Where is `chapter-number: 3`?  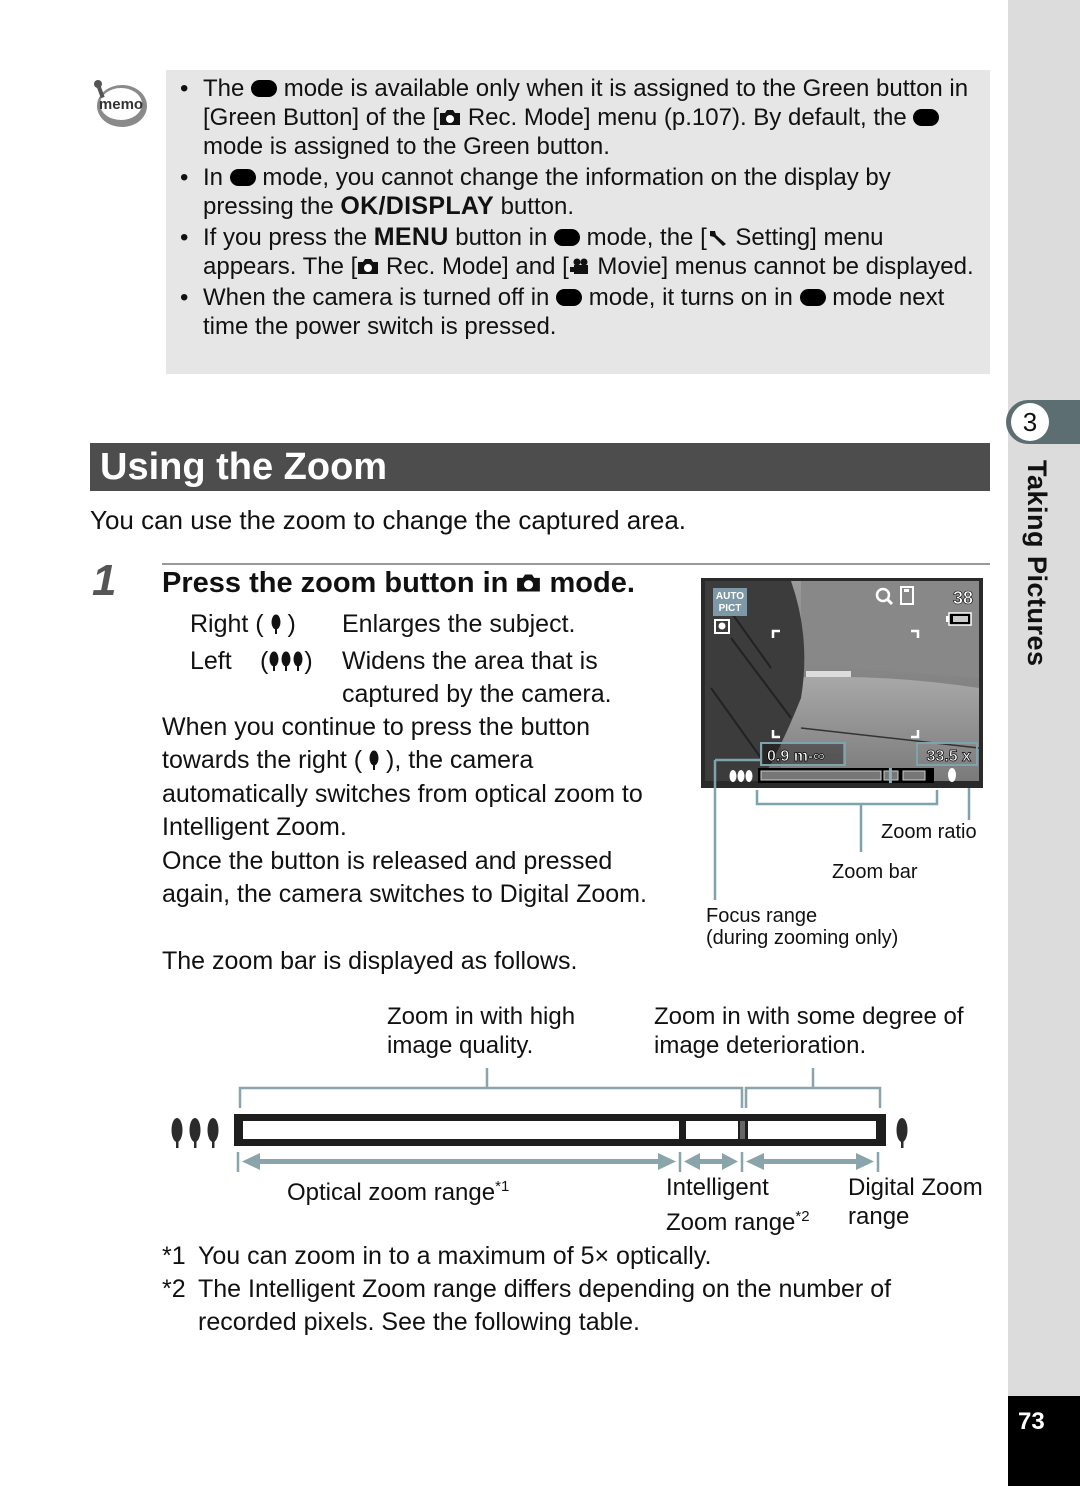
chapter-number: 3 is located at coordinates (1030, 422).